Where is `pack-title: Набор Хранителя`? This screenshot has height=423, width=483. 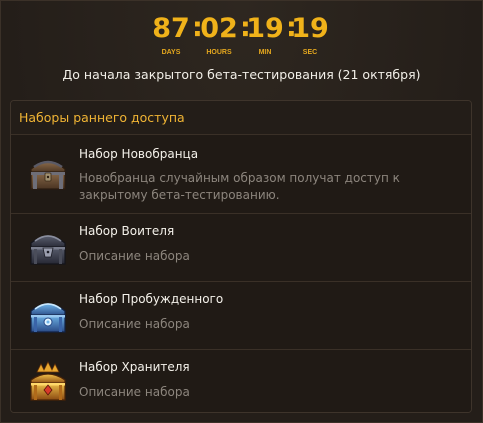 pack-title: Набор Хранителя is located at coordinates (134, 367).